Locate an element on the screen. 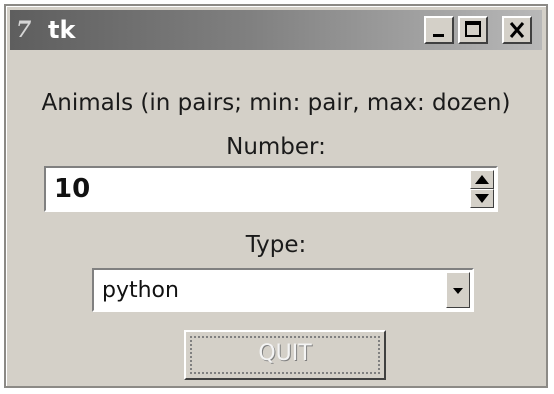  quit-button: QUIT is located at coordinates (285, 355).